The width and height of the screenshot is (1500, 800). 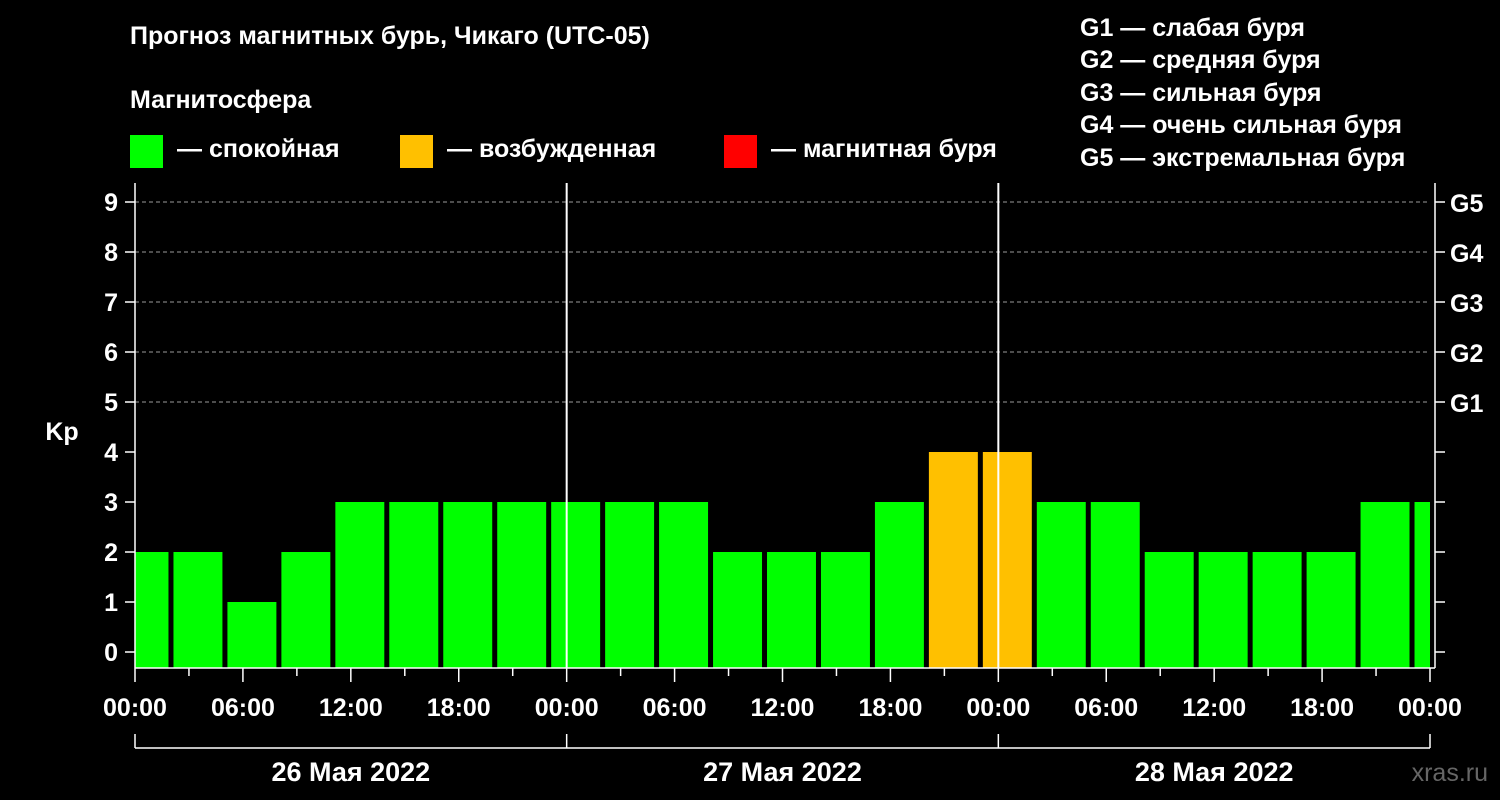 I want to click on g-level-label: G1, so click(x=1466, y=404).